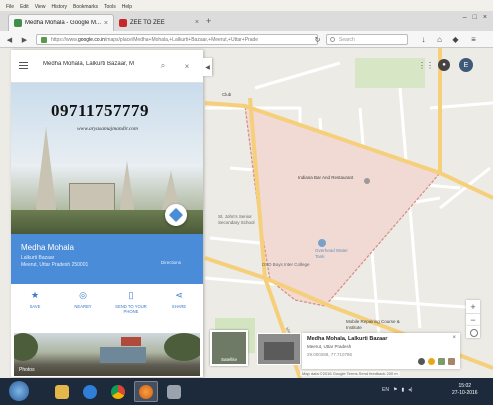  Describe the element at coordinates (421, 361) in the screenshot. I see `compass-icon` at that location.